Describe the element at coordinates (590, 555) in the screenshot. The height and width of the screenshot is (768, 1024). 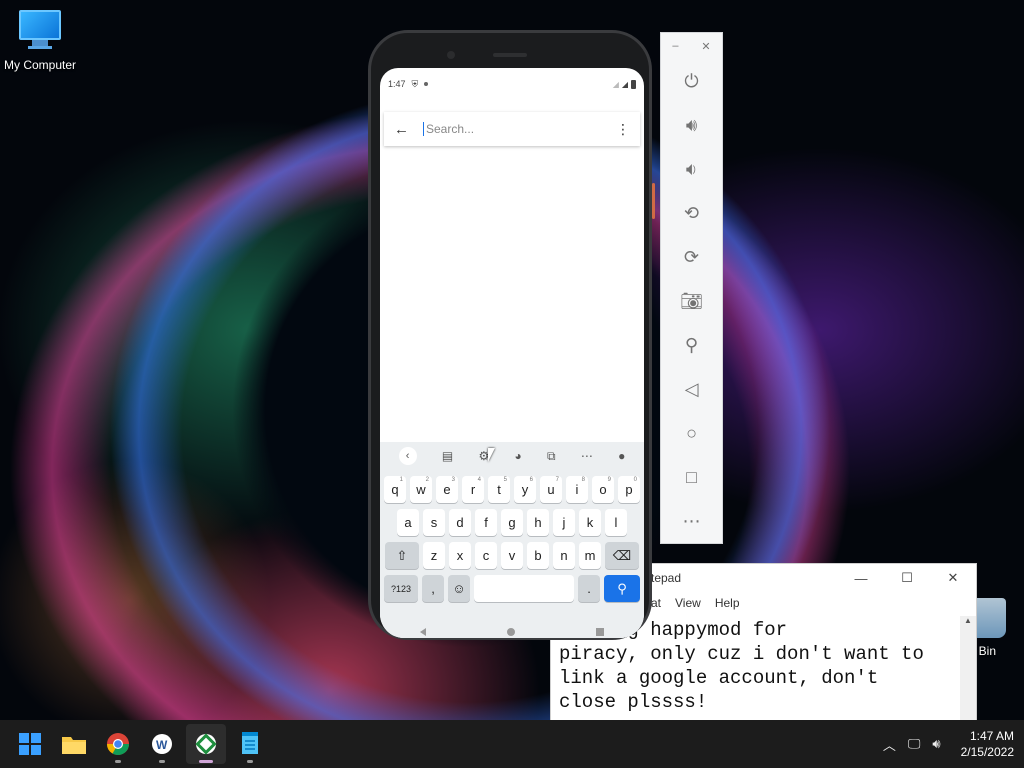
I see `key-m: m` at that location.